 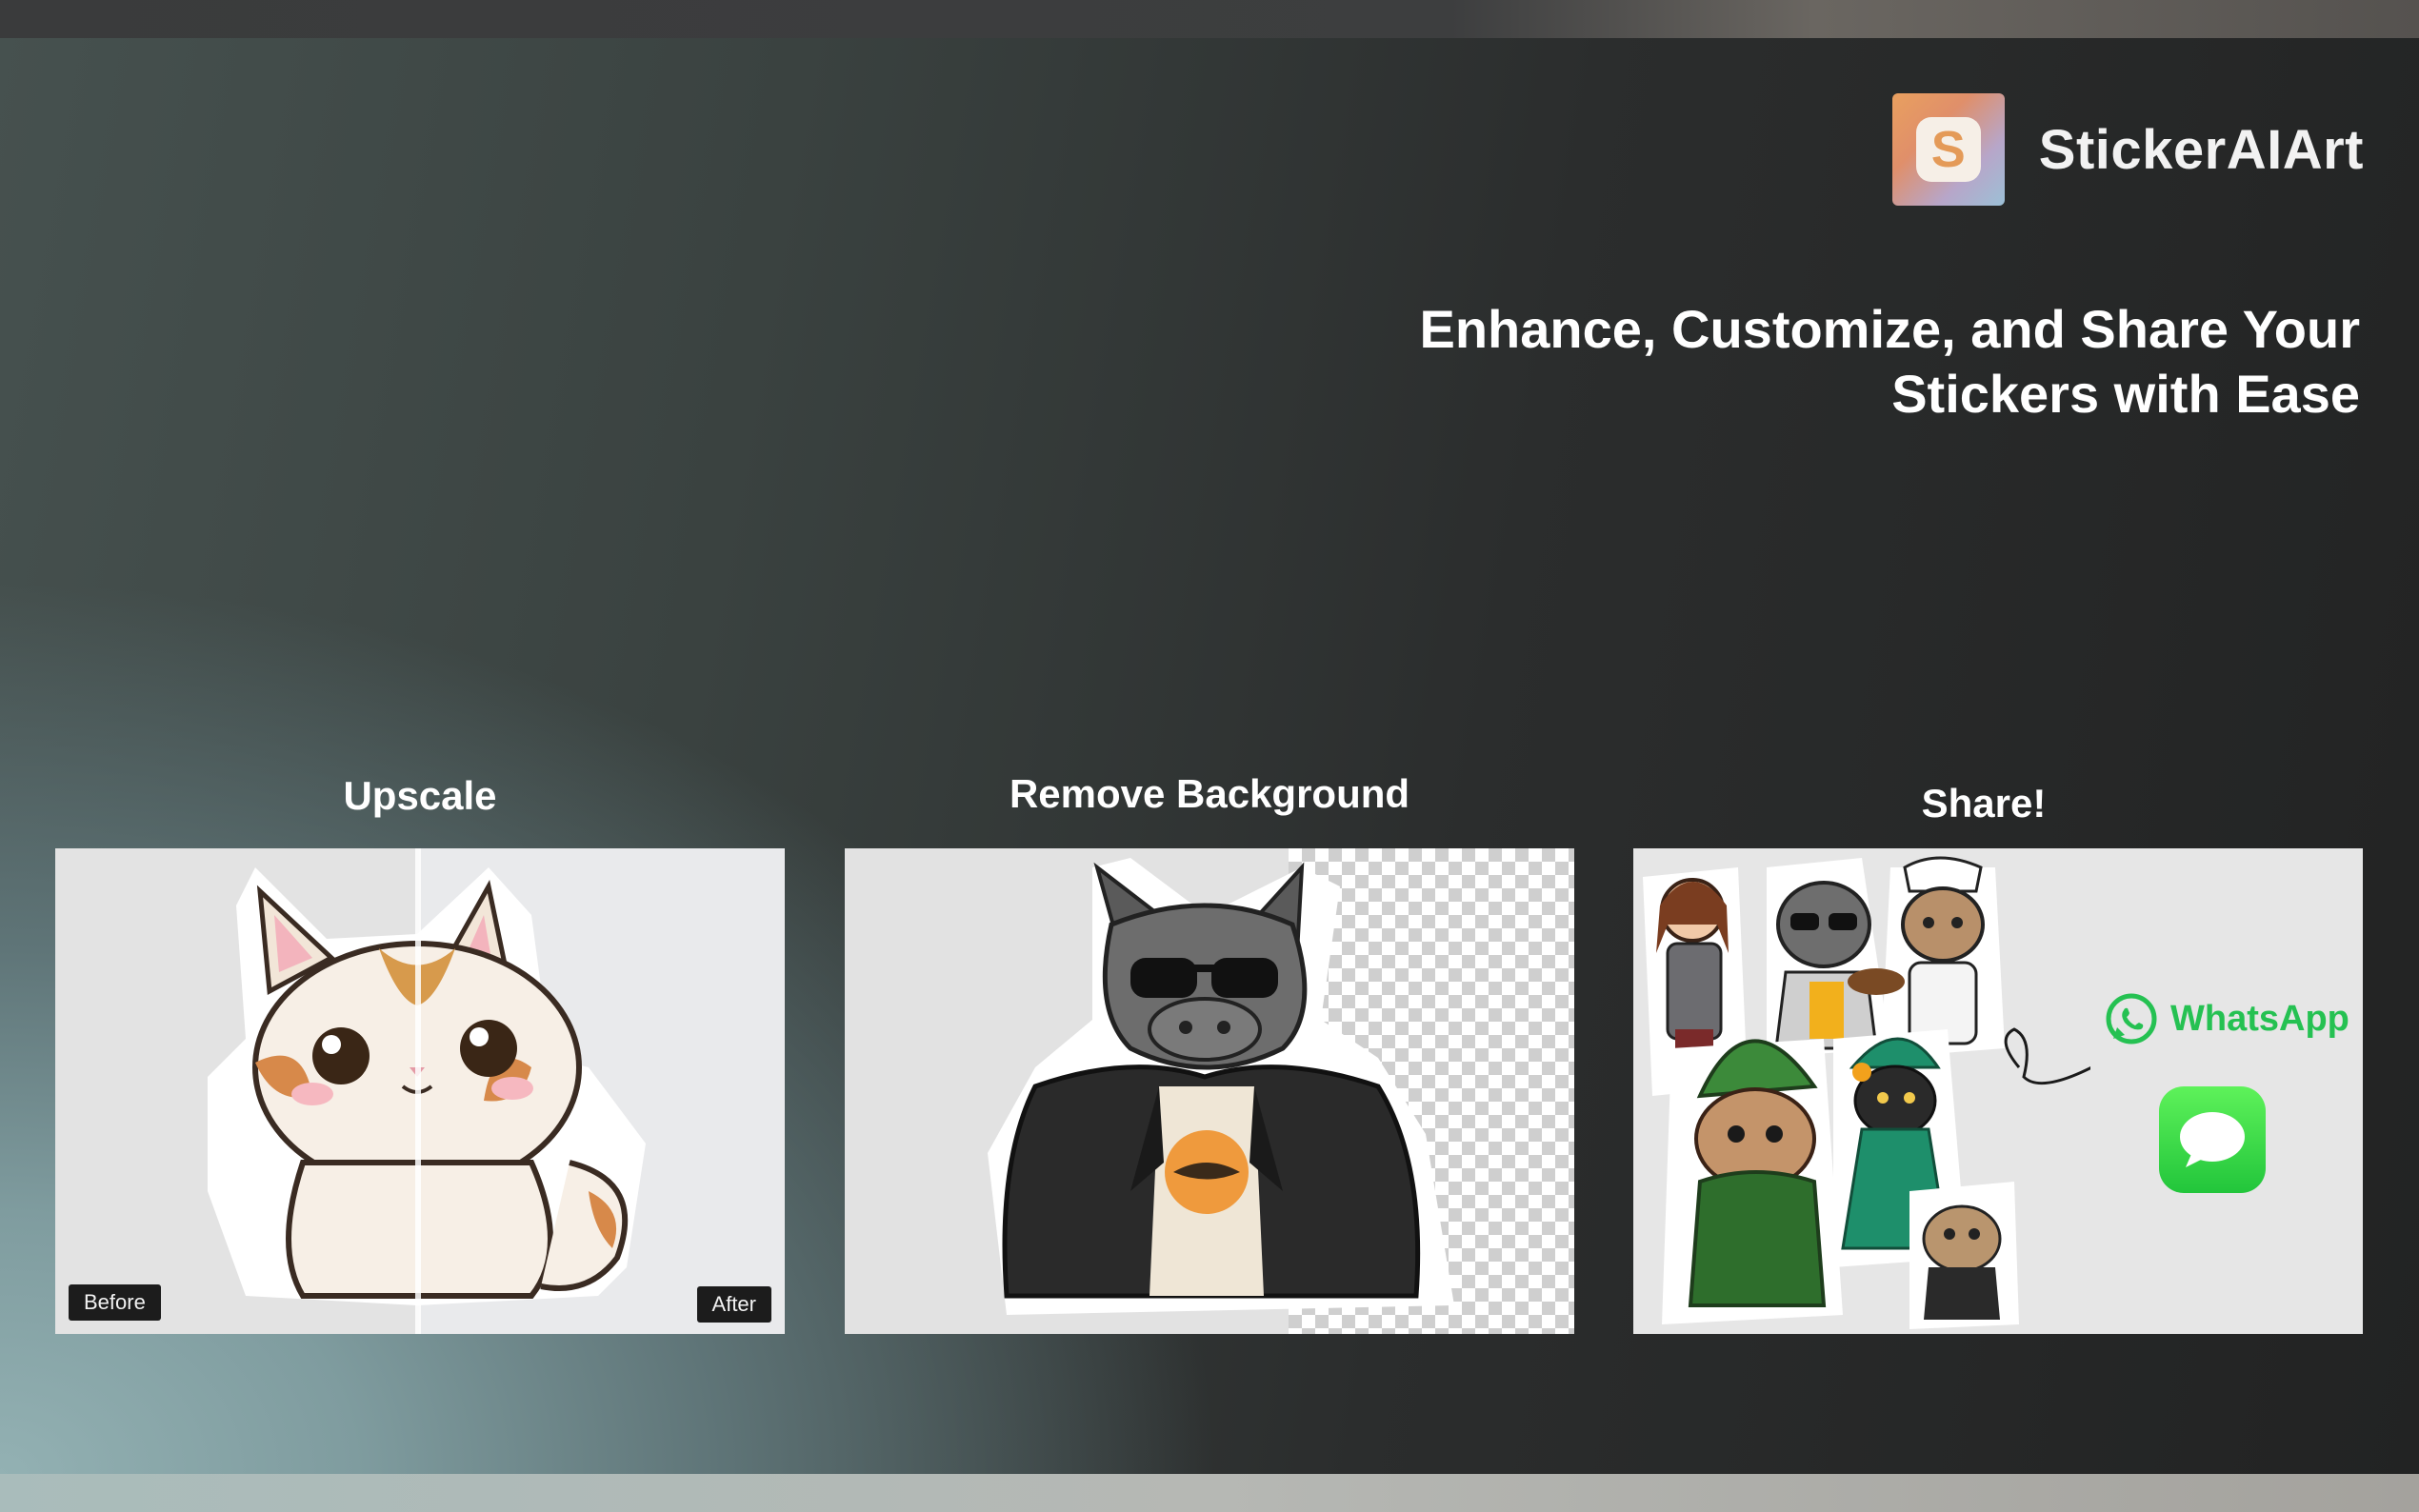 I want to click on brand: S StickerAIArt, so click(x=2127, y=149).